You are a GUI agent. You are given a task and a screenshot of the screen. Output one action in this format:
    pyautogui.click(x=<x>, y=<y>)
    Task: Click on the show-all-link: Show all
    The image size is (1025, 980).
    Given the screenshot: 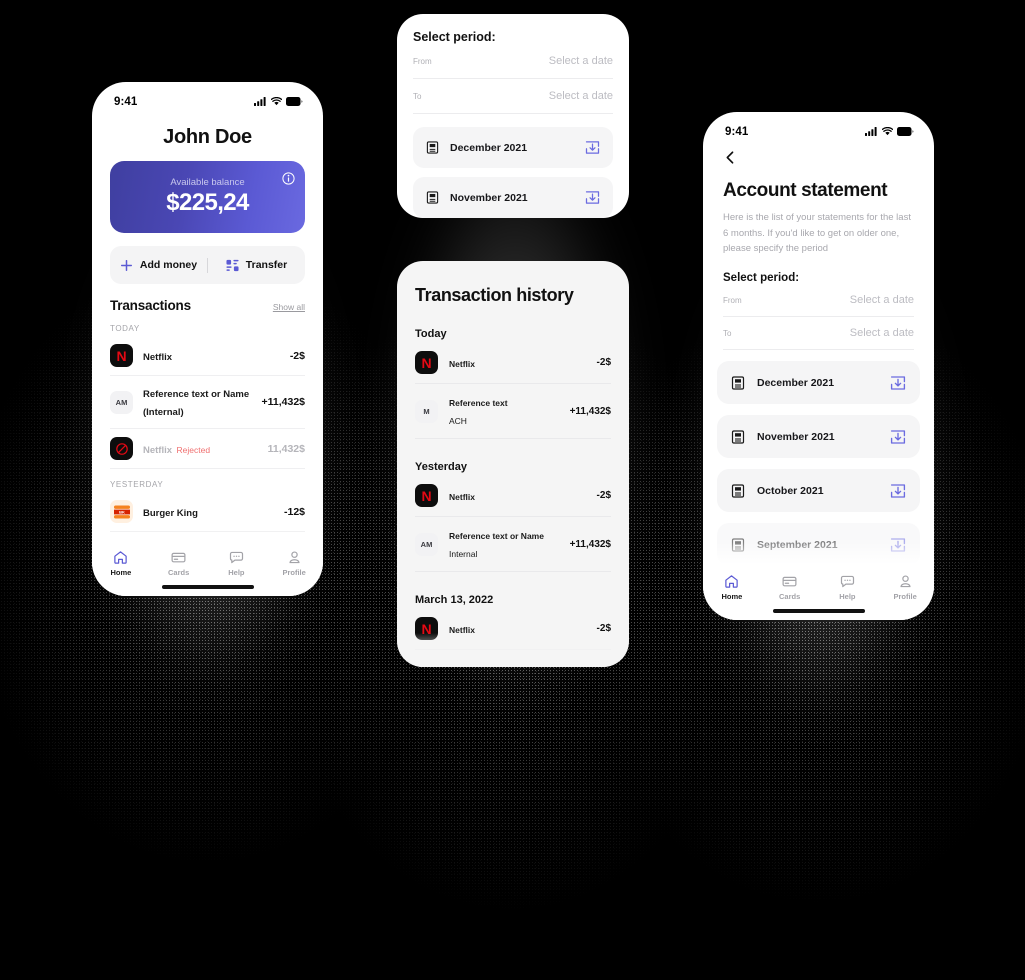 What is the action you would take?
    pyautogui.click(x=289, y=307)
    